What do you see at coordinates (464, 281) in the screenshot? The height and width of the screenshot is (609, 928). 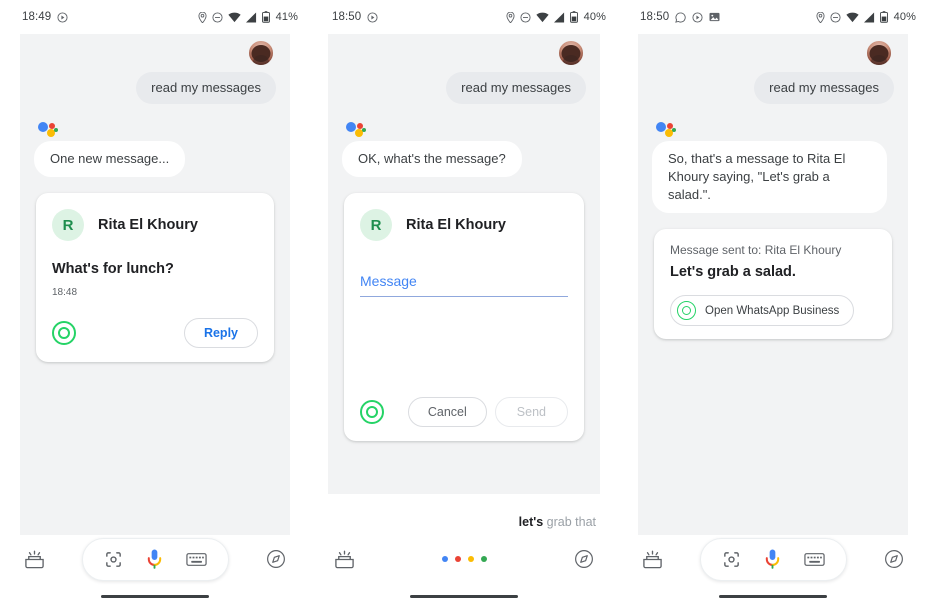 I see `message-input` at bounding box center [464, 281].